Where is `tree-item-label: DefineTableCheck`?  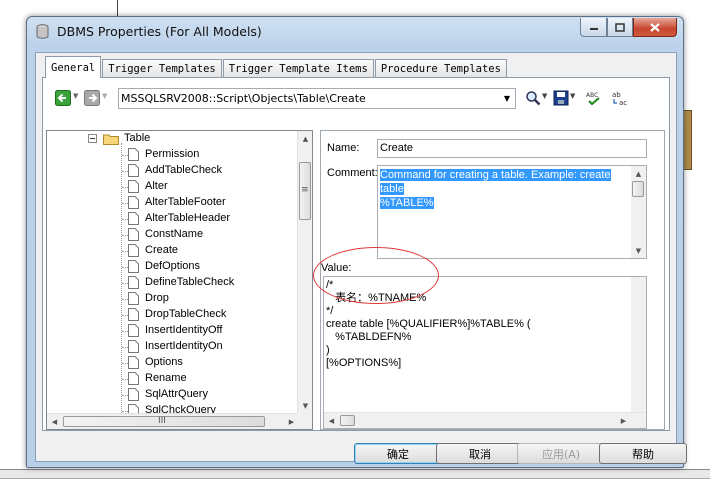
tree-item-label: DefineTableCheck is located at coordinates (190, 282).